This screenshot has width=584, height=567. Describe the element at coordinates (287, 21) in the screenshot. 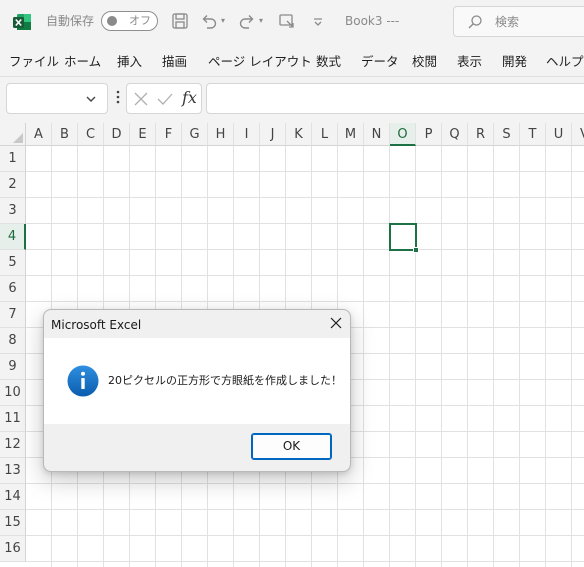

I see `touch-mode-icon` at that location.